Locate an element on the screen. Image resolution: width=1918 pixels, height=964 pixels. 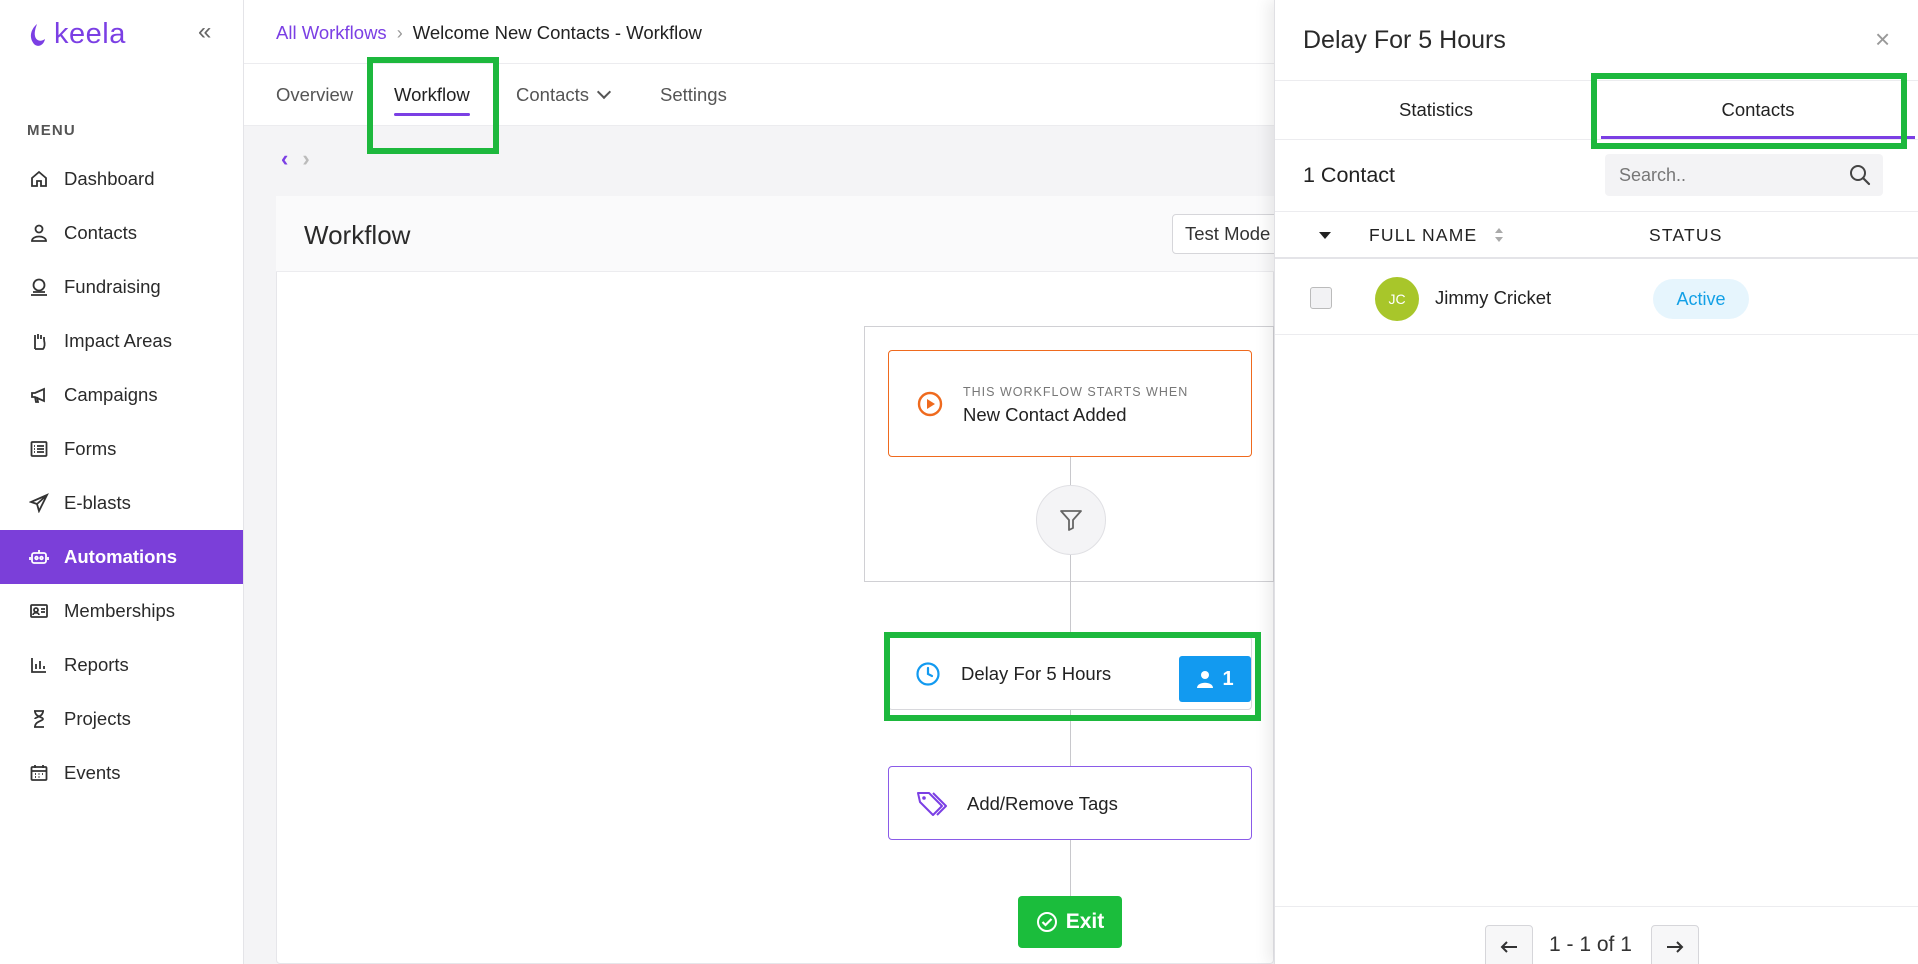
clock-icon is located at coordinates (928, 674).